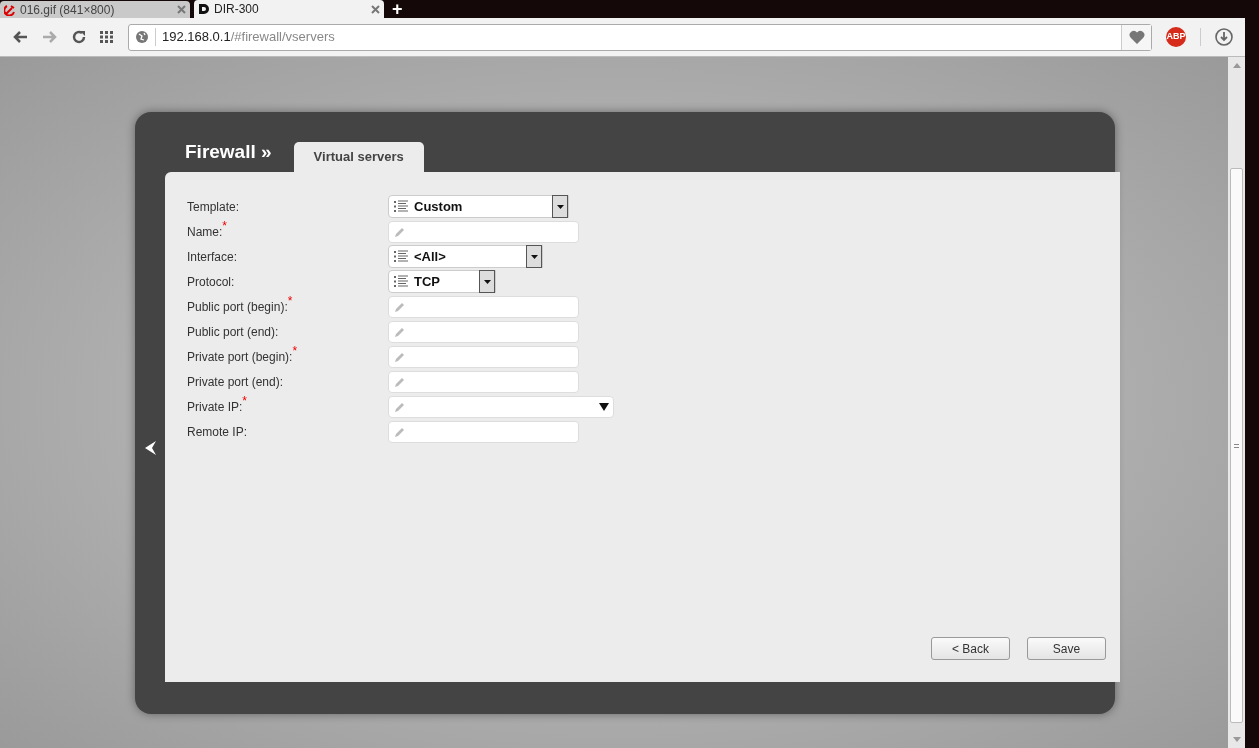  I want to click on reload-icon, so click(79, 37).